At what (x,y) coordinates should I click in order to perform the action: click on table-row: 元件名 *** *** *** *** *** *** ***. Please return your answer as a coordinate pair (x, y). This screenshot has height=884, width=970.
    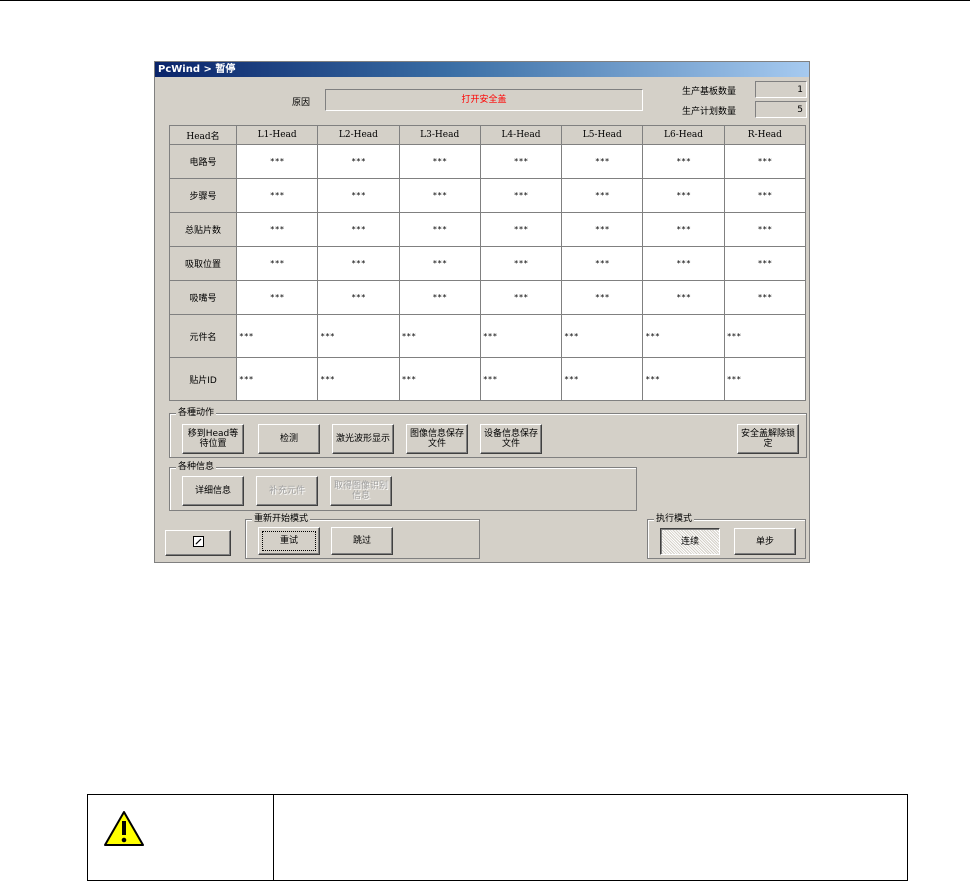
    Looking at the image, I should click on (488, 336).